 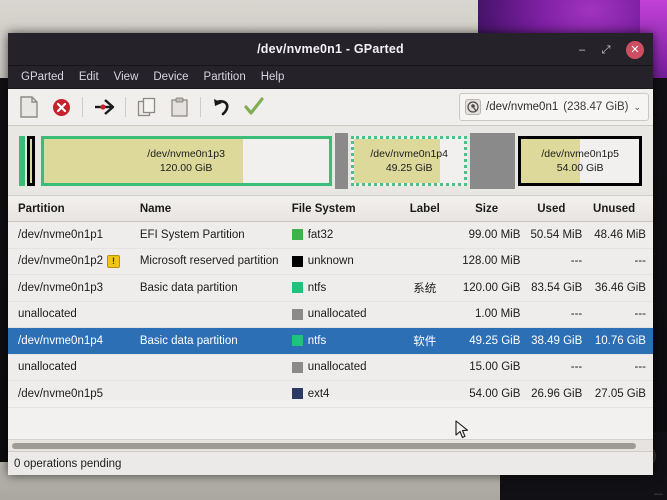 I want to click on cell-label: 软件, so click(x=425, y=341).